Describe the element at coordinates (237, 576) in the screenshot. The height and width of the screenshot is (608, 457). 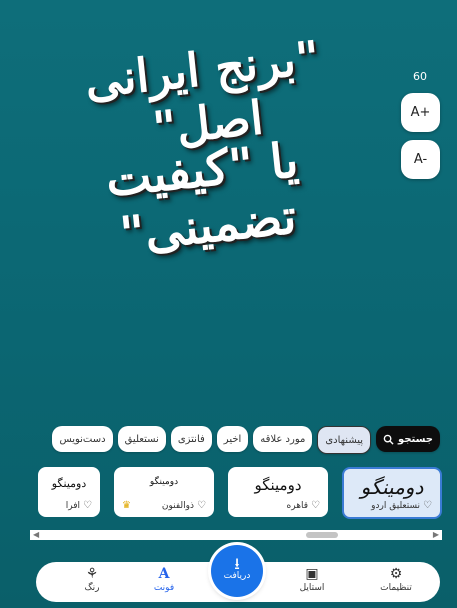
I see `download-label: دریافت` at that location.